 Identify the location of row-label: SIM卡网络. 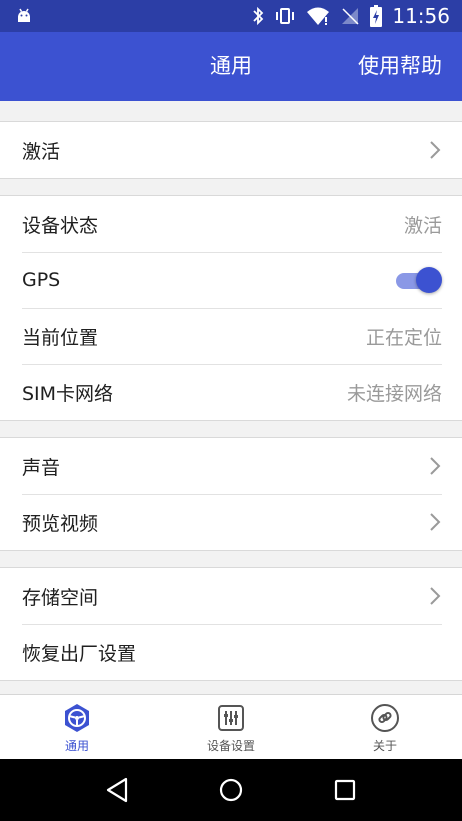
(68, 393).